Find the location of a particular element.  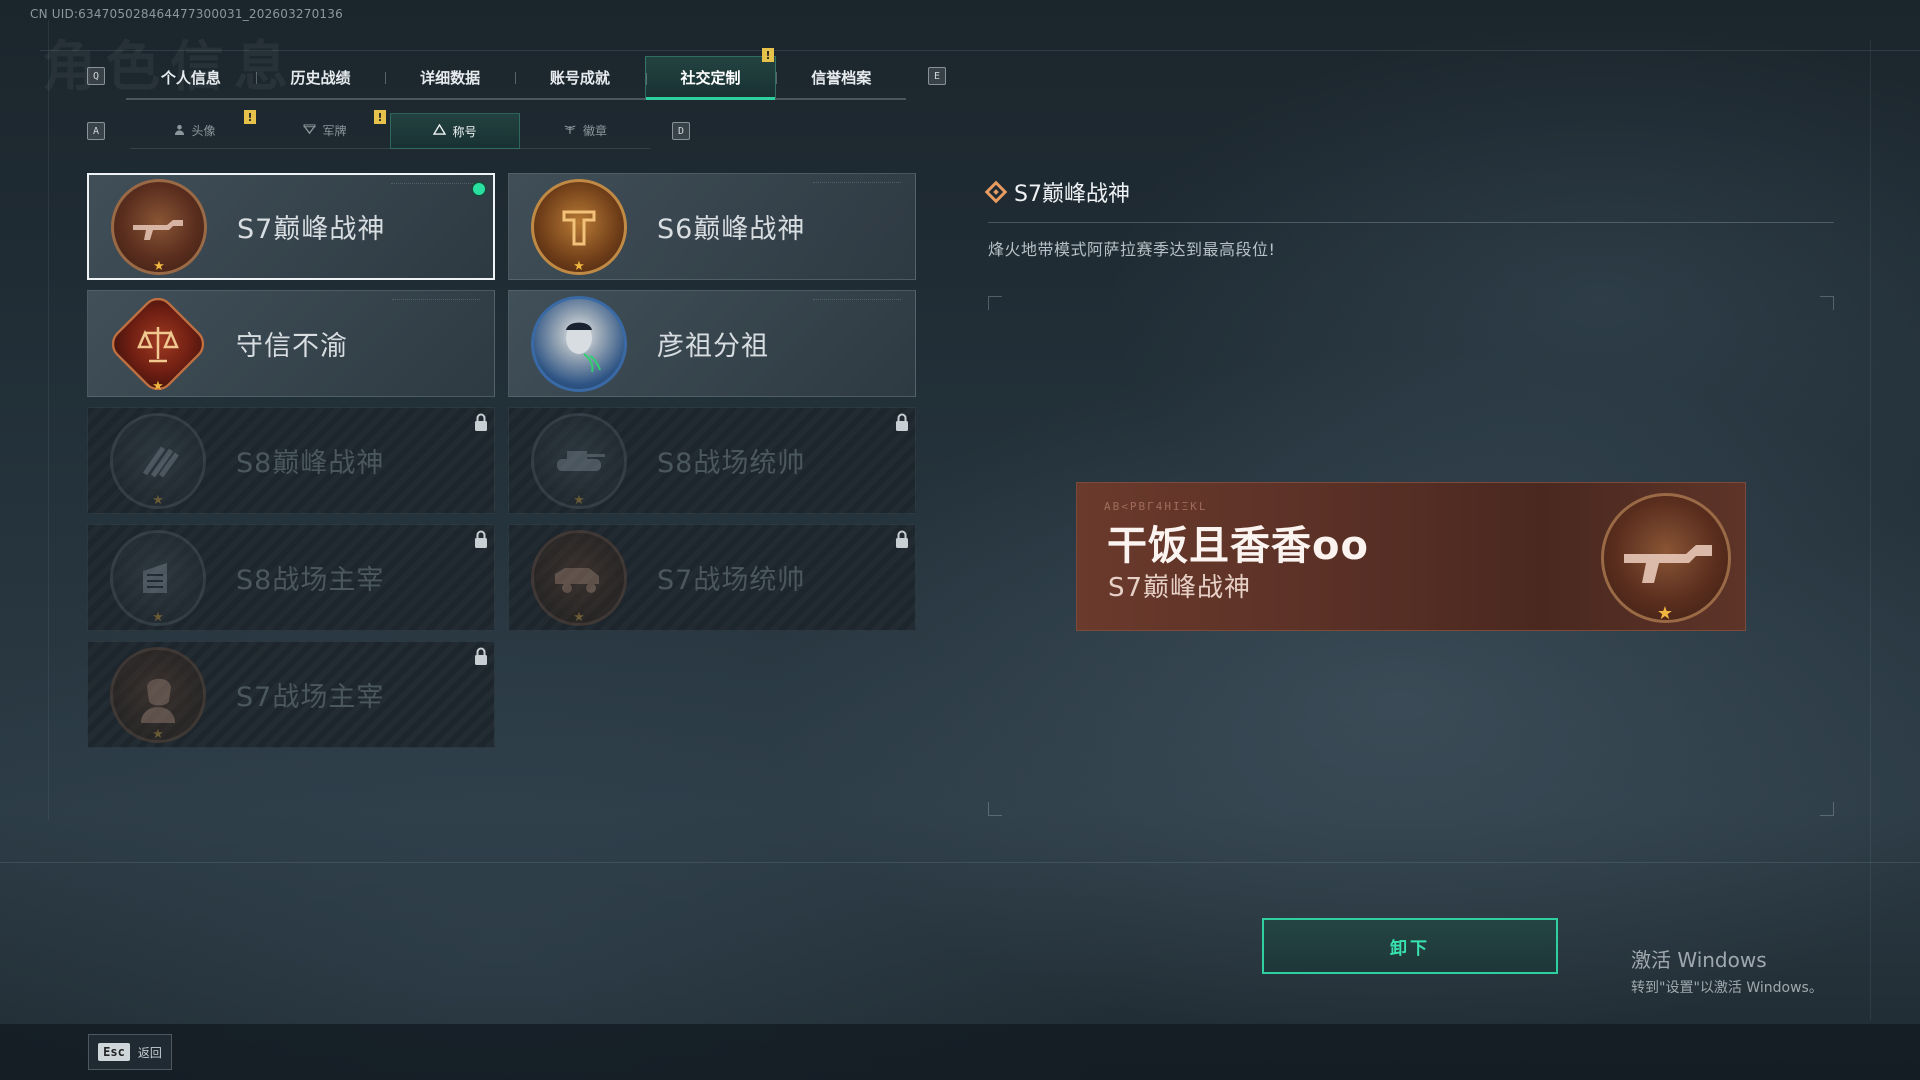

tab-personal-info: 个人信息 is located at coordinates (191, 77).